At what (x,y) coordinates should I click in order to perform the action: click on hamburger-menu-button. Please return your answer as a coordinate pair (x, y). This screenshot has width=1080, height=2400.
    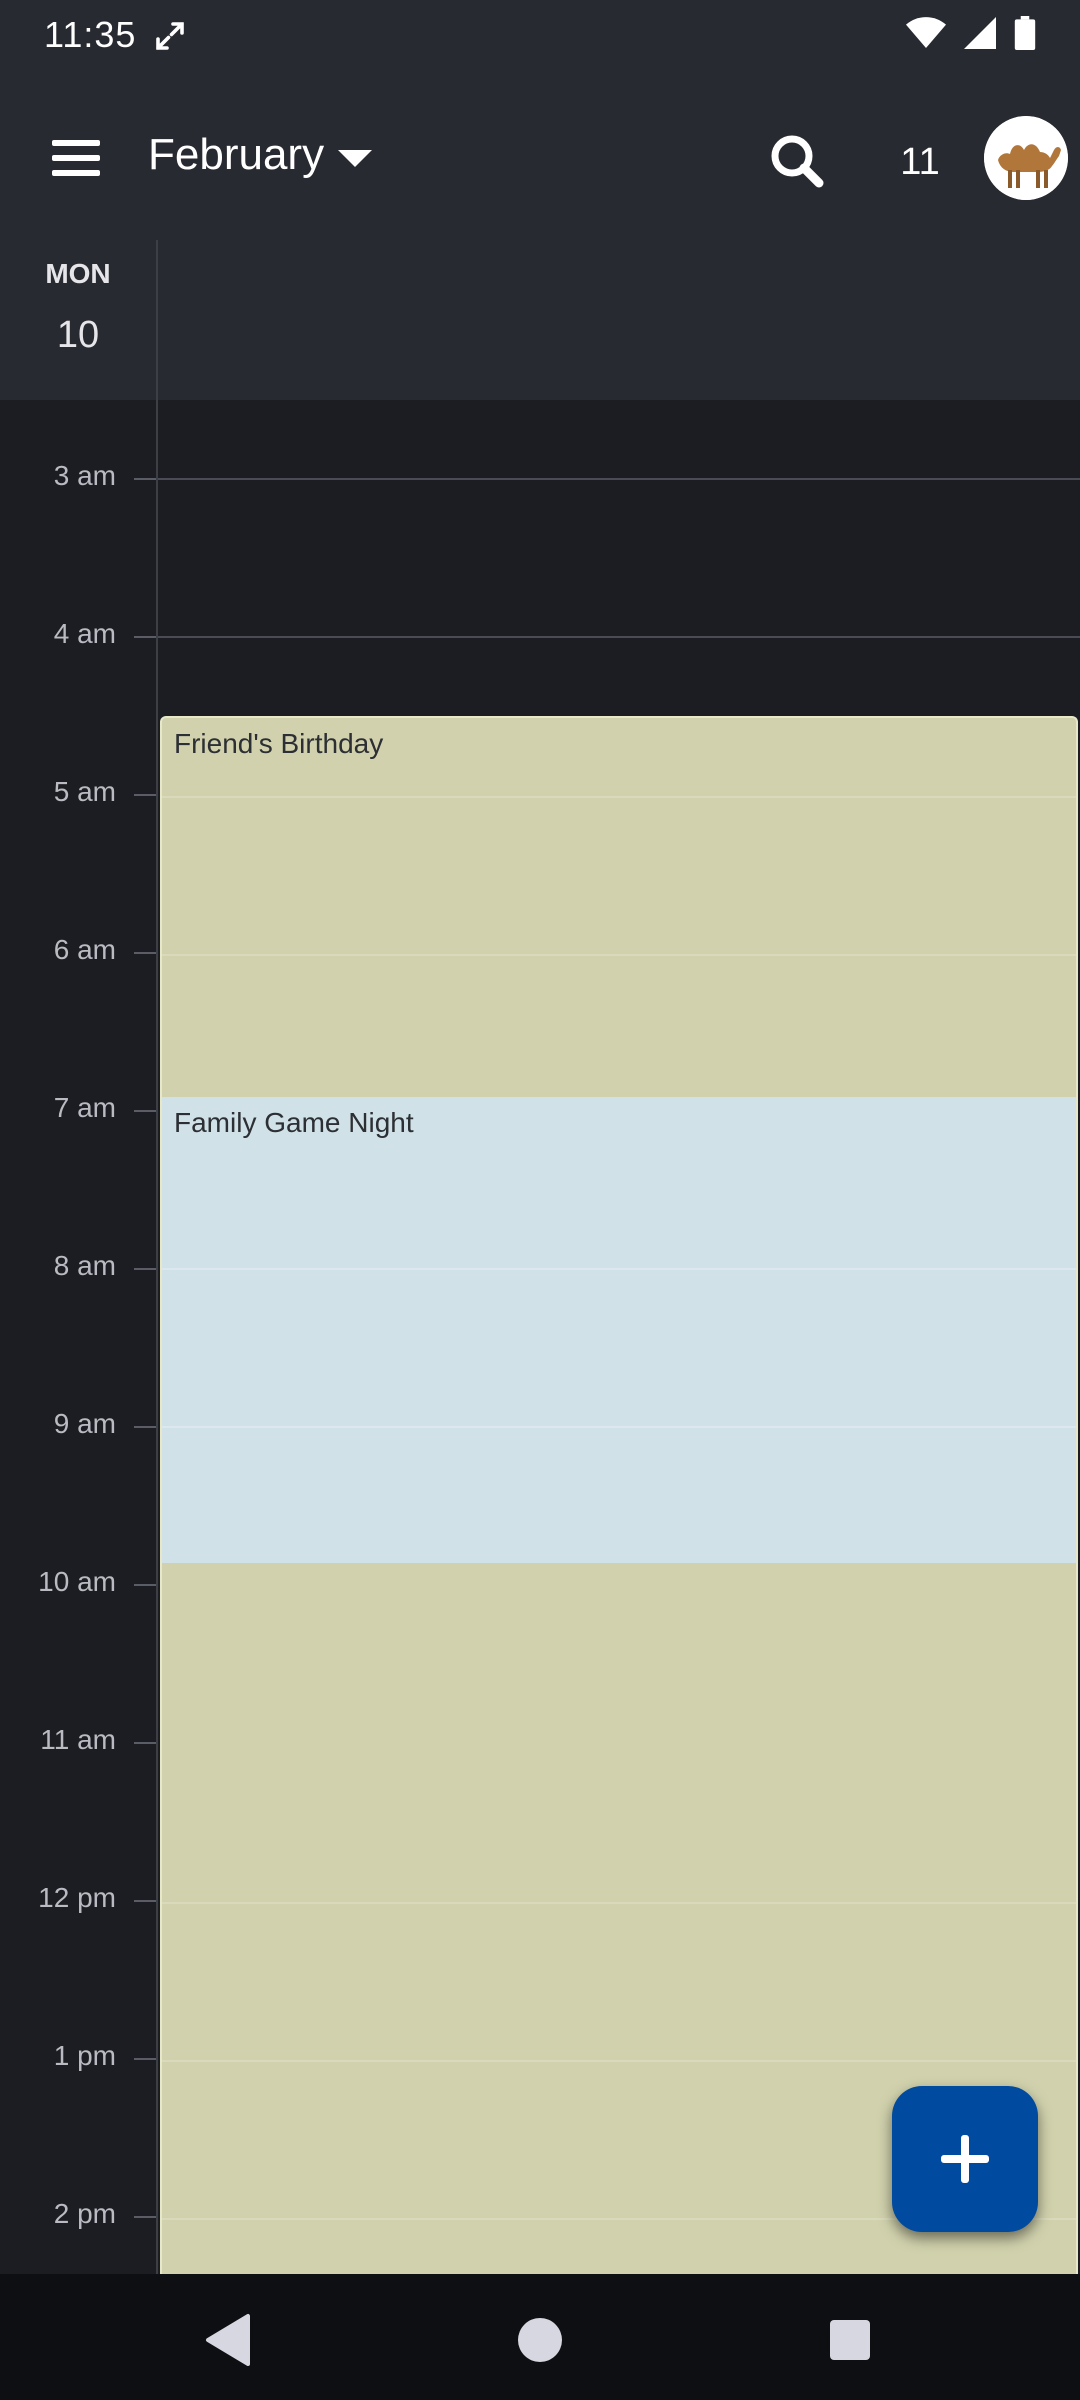
    Looking at the image, I should click on (76, 158).